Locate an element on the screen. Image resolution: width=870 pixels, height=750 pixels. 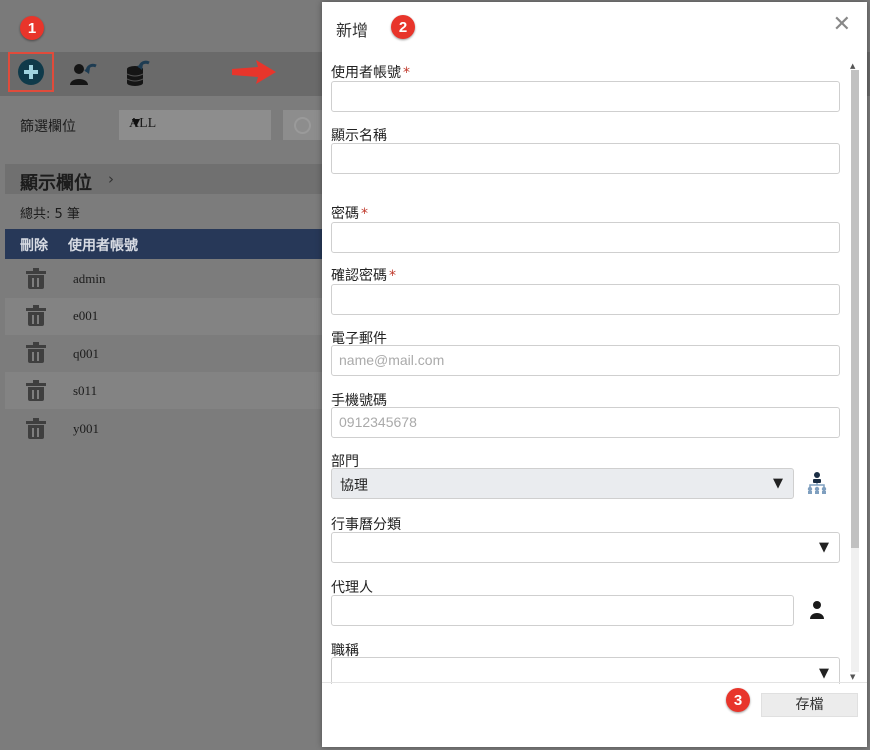
dialog-title: 新增 is located at coordinates (352, 30).